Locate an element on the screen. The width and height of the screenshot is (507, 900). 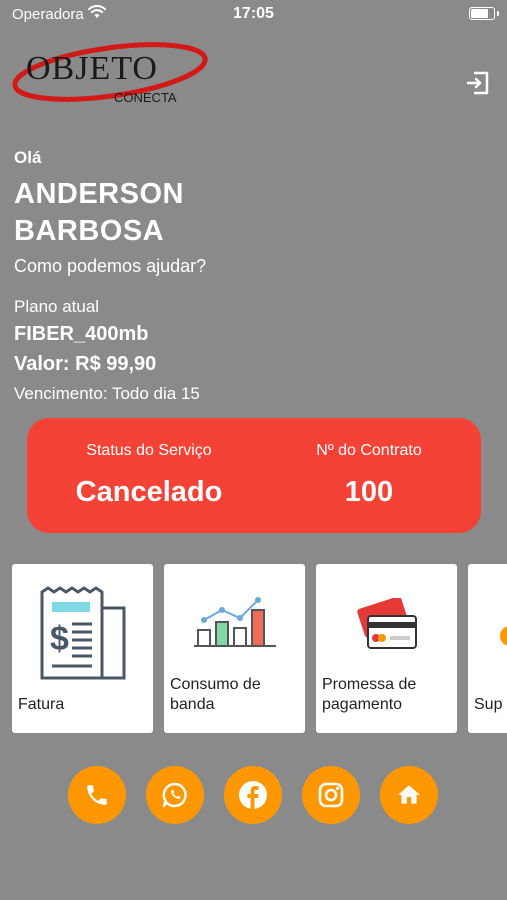
battery-level-fill is located at coordinates (480, 13).